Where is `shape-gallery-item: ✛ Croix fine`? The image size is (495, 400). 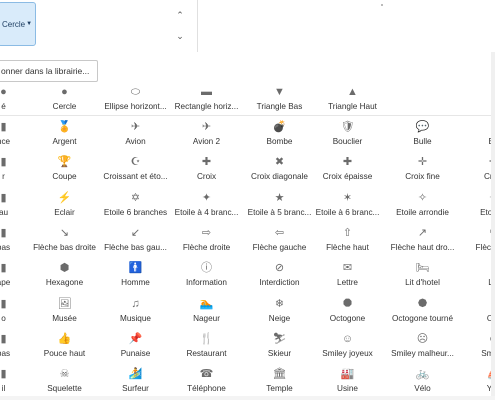
shape-gallery-item: ✛ Croix fine is located at coordinates (422, 169).